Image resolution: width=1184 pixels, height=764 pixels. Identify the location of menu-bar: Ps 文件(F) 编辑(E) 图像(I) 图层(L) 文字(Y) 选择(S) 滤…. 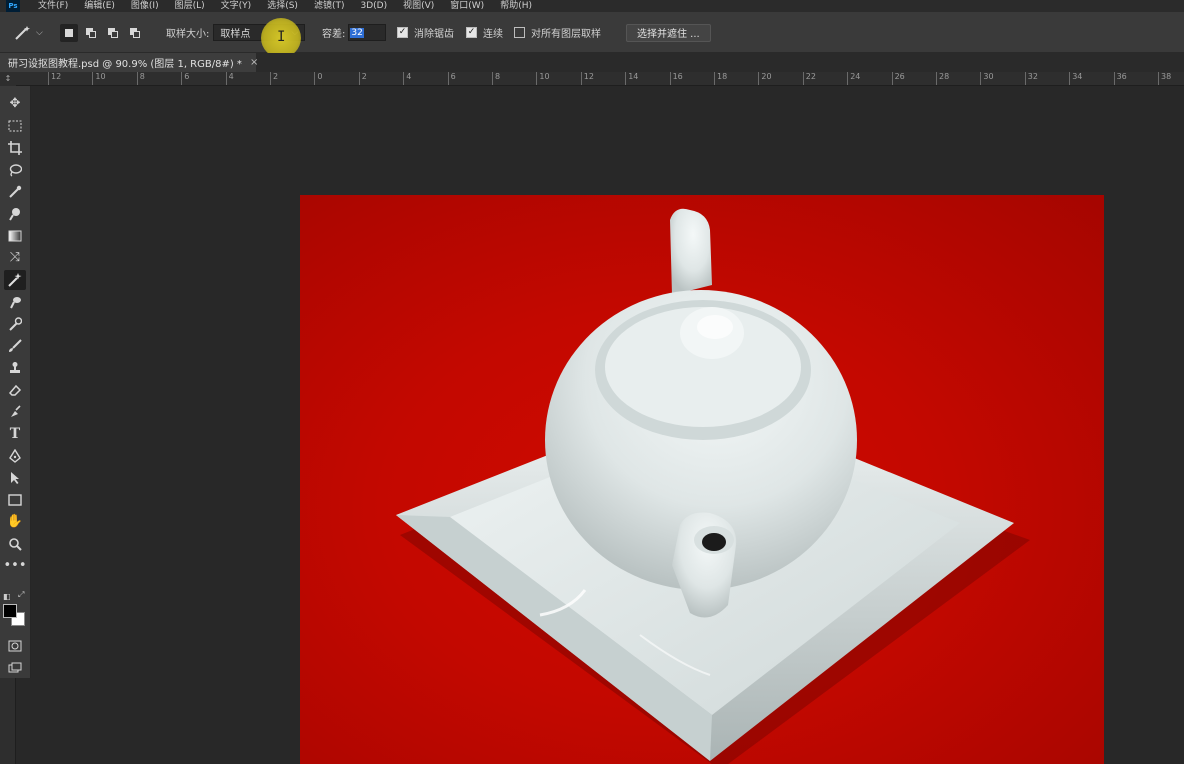
(592, 6).